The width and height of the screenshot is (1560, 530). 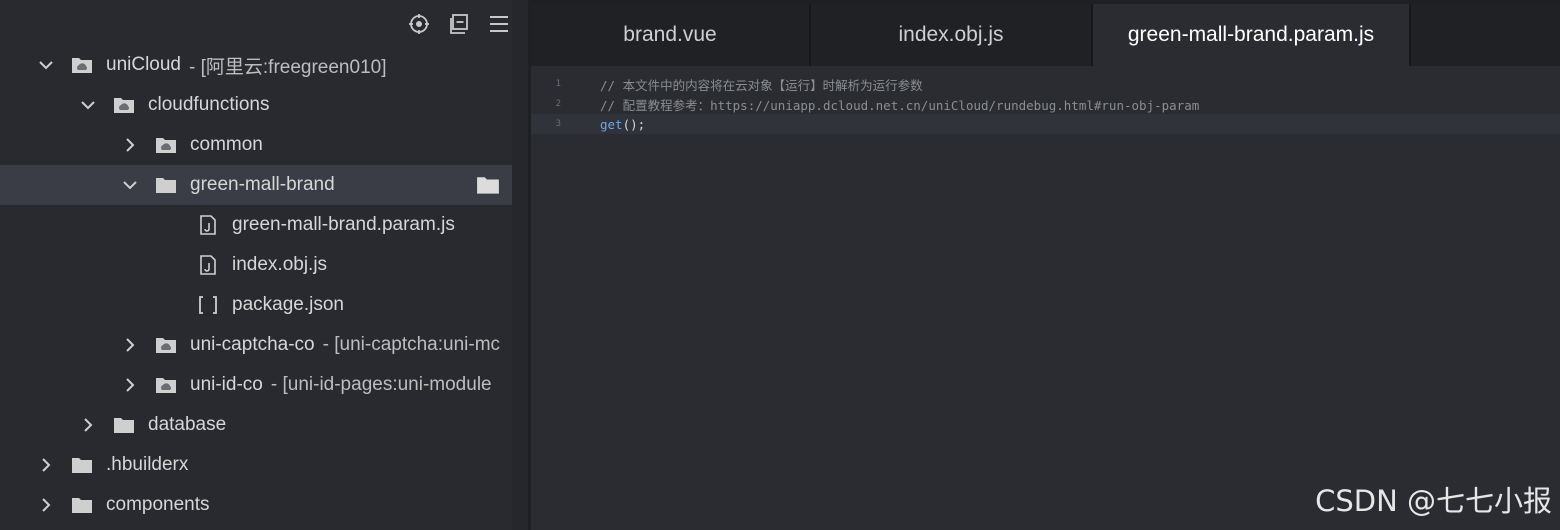 I want to click on tree-item-label: .hbuilderx, so click(x=147, y=464).